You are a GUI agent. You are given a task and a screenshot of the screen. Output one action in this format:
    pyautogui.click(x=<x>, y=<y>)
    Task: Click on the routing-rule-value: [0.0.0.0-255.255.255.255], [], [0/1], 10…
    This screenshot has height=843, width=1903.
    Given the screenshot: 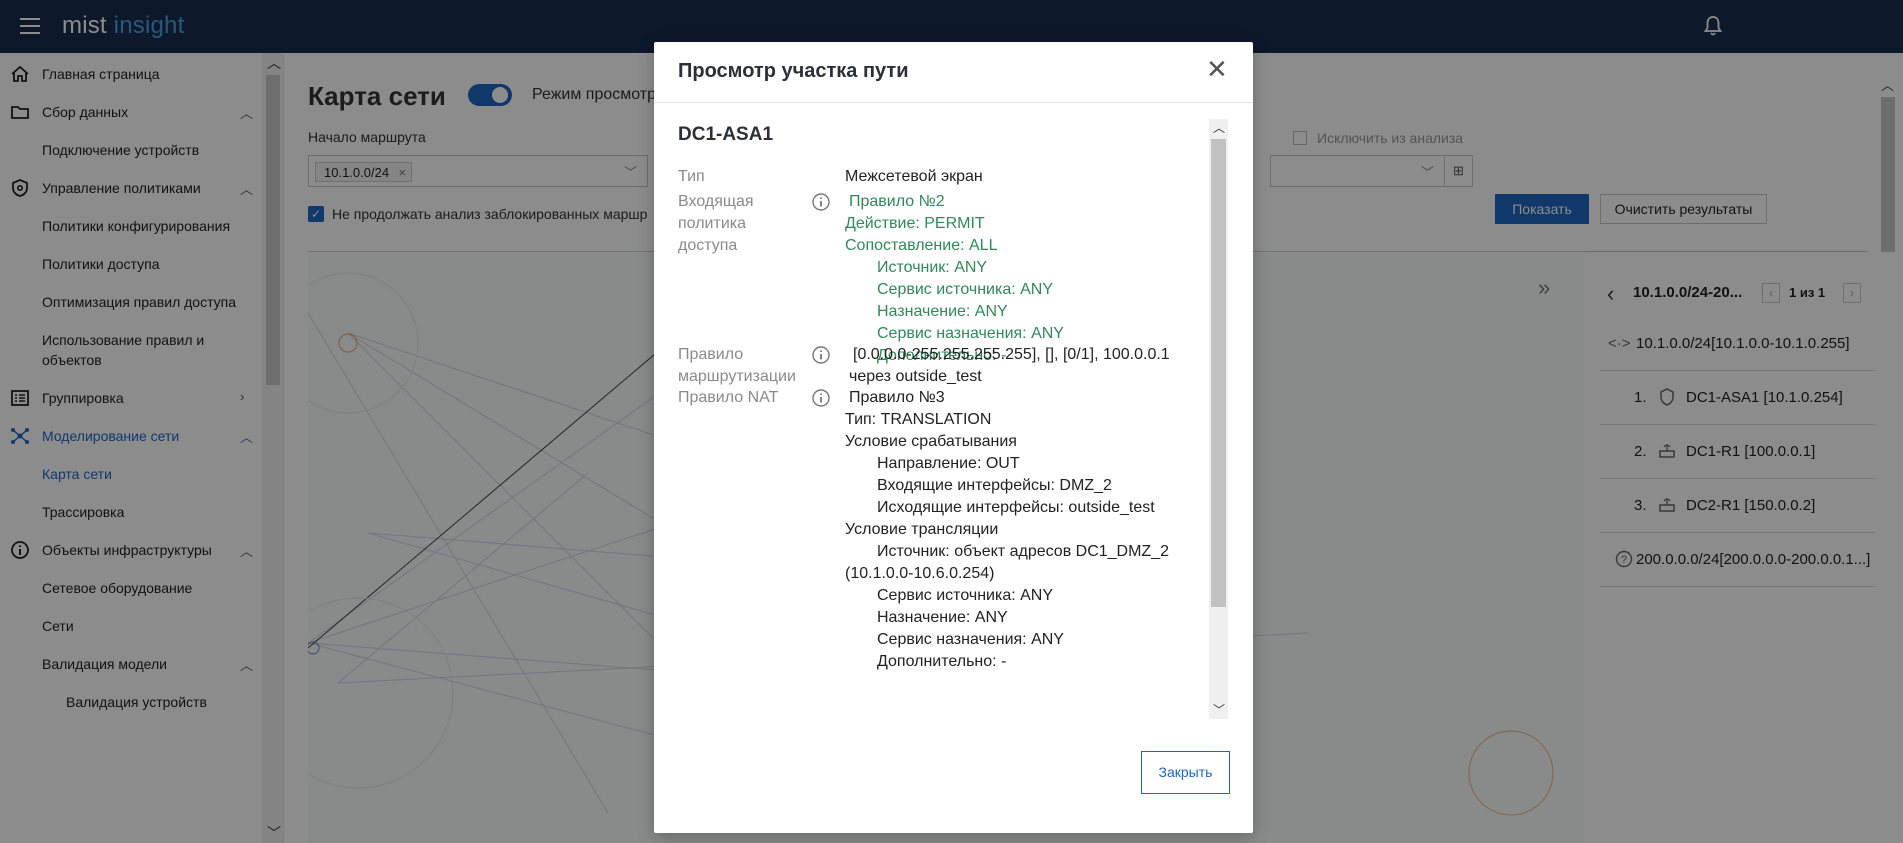 What is the action you would take?
    pyautogui.click(x=1007, y=366)
    